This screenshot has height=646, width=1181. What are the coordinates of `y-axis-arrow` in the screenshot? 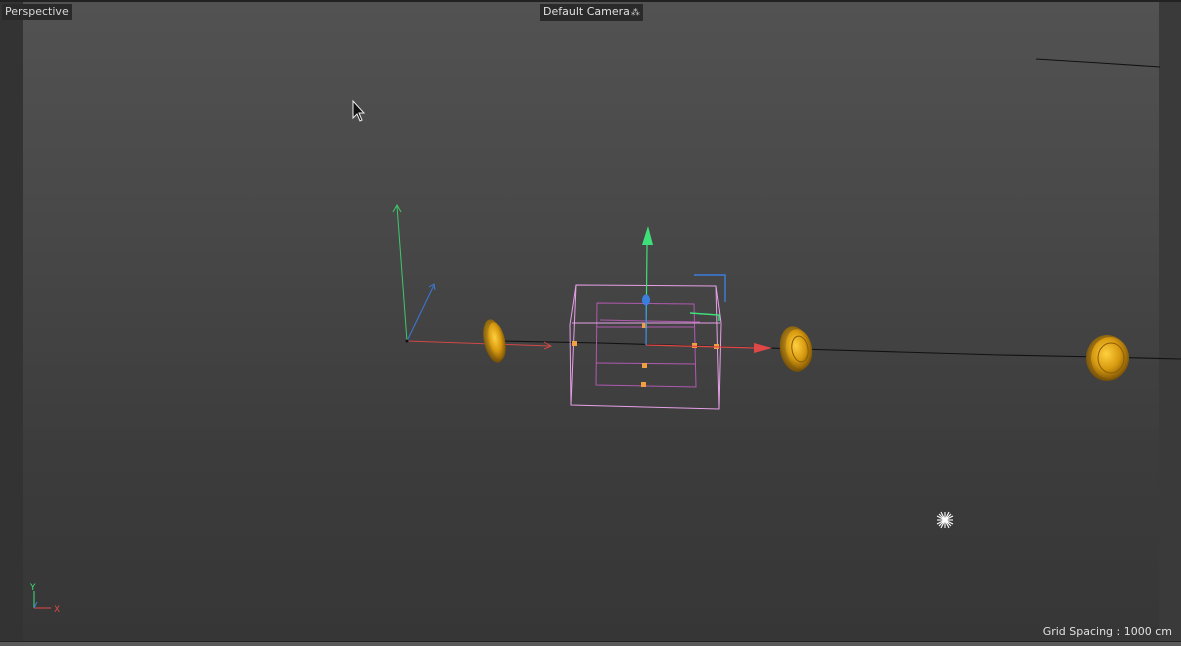 It's located at (647, 235).